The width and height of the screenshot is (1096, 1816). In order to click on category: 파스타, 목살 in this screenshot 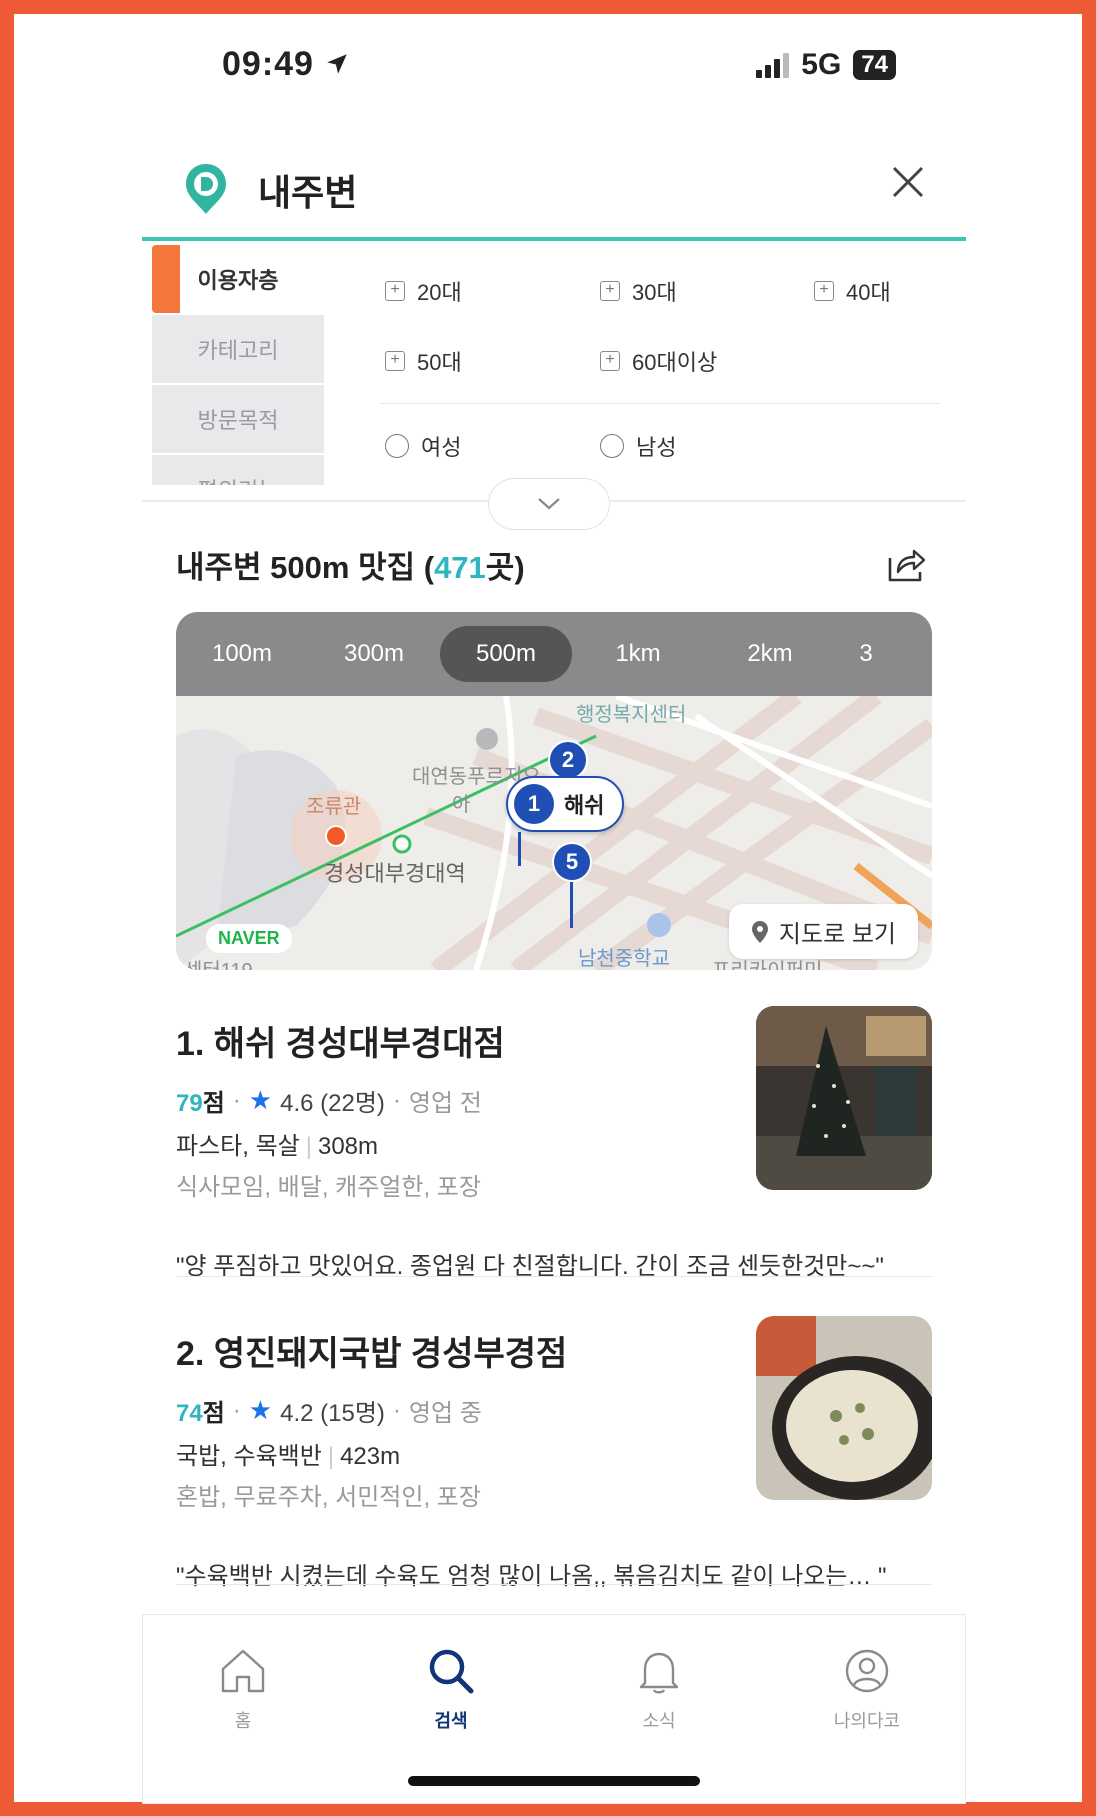, I will do `click(238, 1146)`.